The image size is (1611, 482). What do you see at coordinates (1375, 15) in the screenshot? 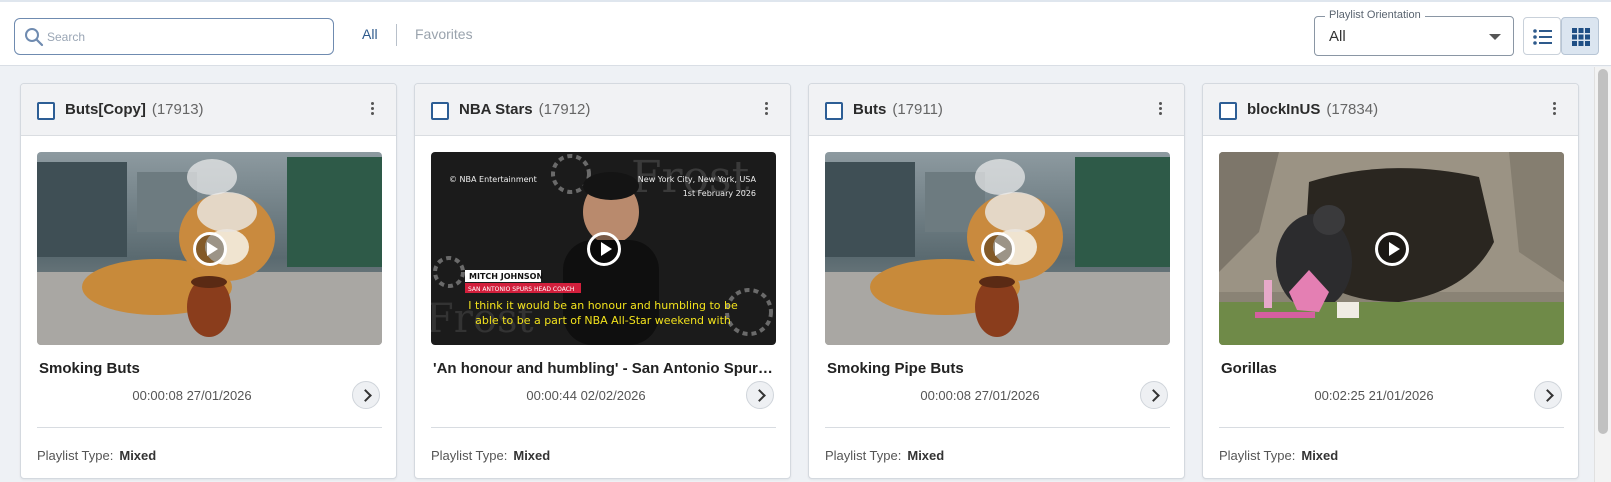
I see `playlist-orientation-label: Playlist Orientation` at bounding box center [1375, 15].